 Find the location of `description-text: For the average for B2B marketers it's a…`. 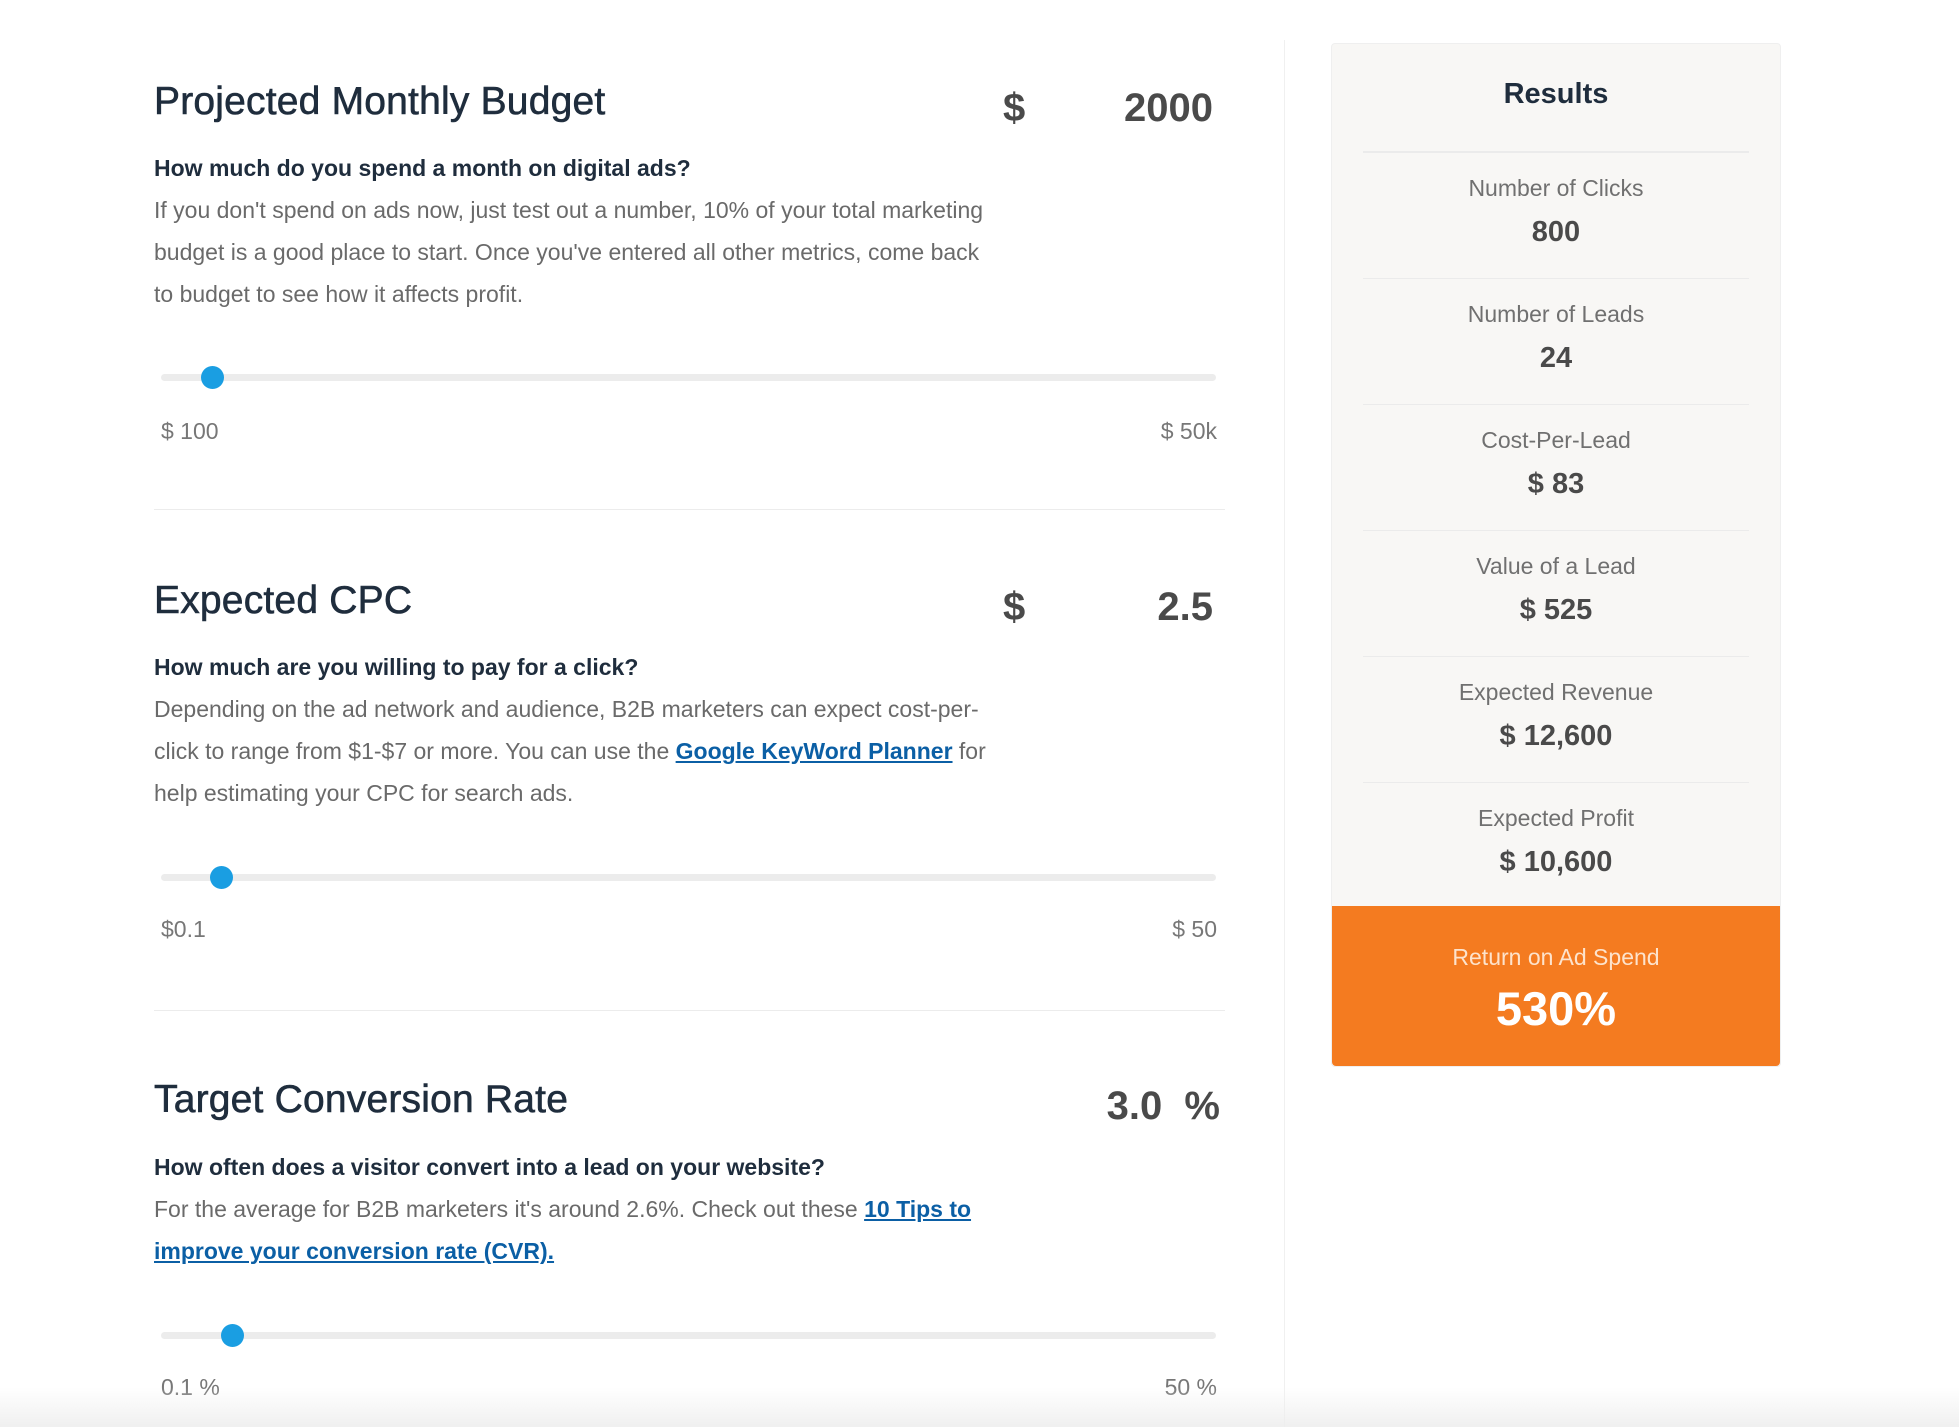

description-text: For the average for B2B marketers it's a… is located at coordinates (509, 1209).